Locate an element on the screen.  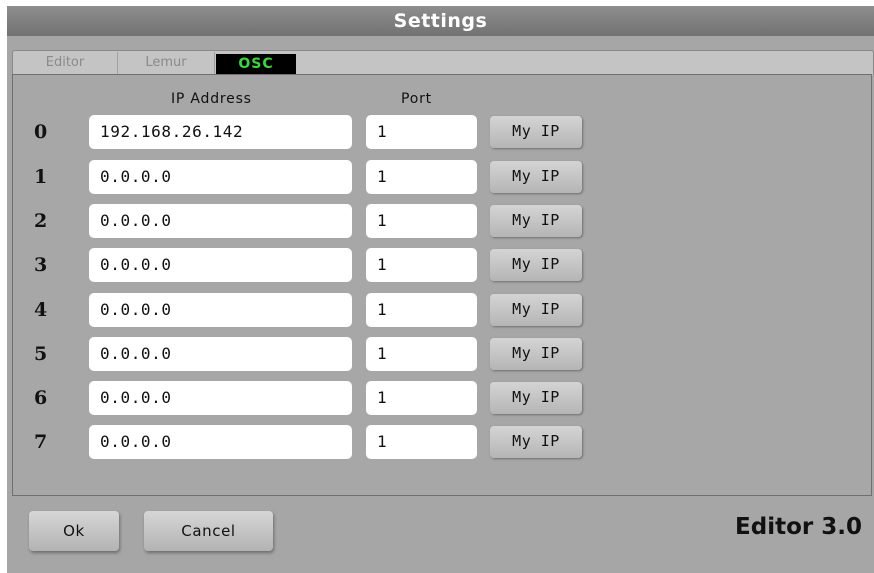
row-index: 3 is located at coordinates (41, 265).